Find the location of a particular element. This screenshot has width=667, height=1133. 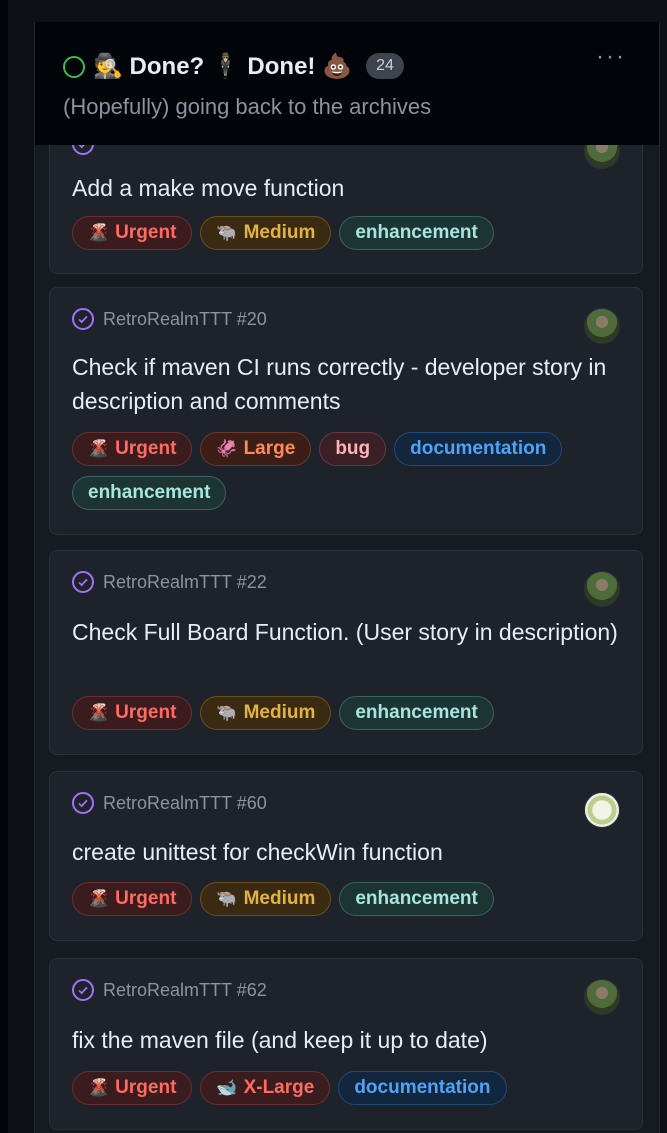

whale-icon: 🐋 is located at coordinates (227, 1087).